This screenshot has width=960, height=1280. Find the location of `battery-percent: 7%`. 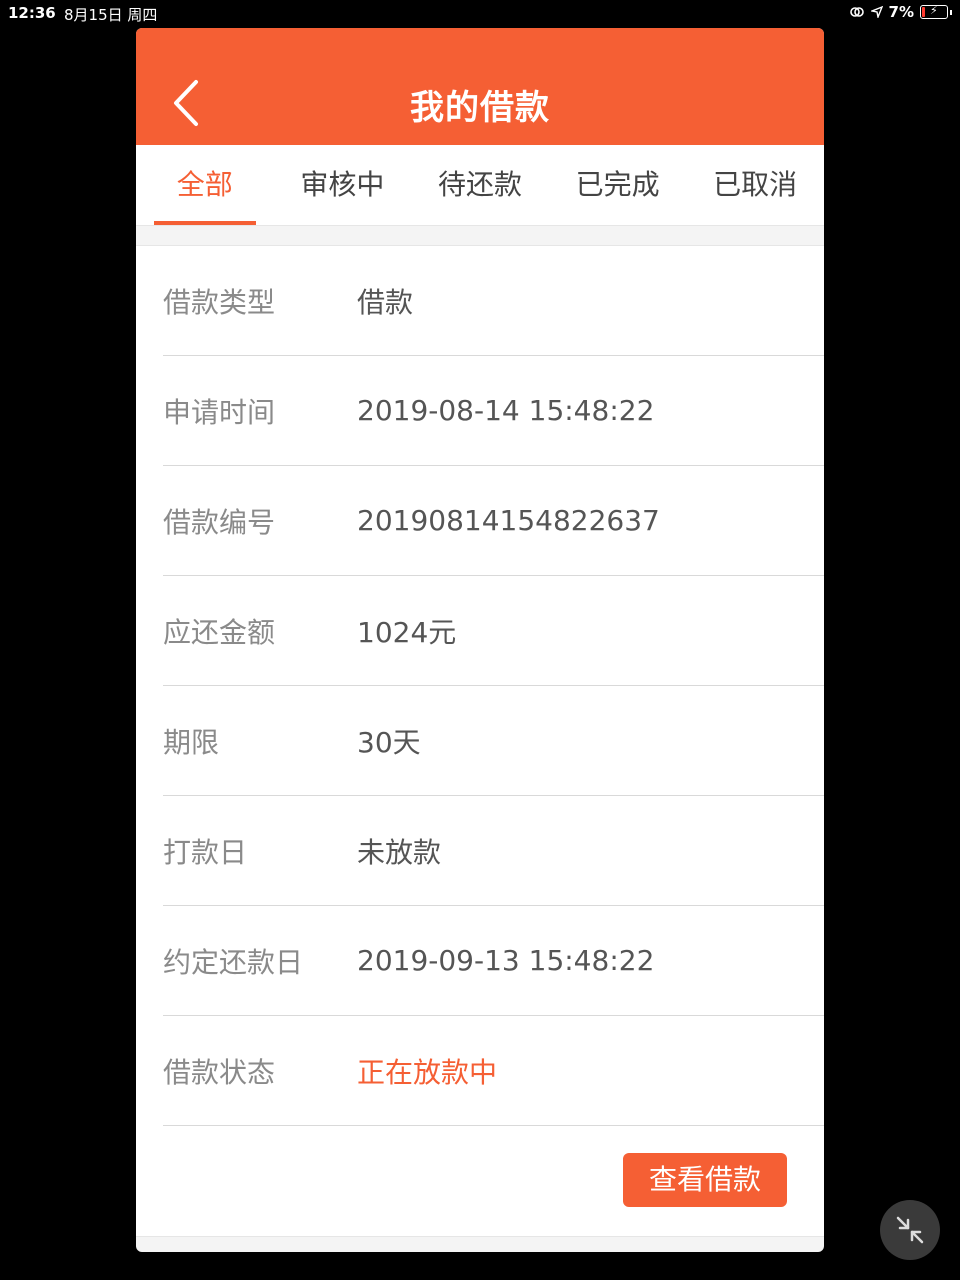

battery-percent: 7% is located at coordinates (901, 12).